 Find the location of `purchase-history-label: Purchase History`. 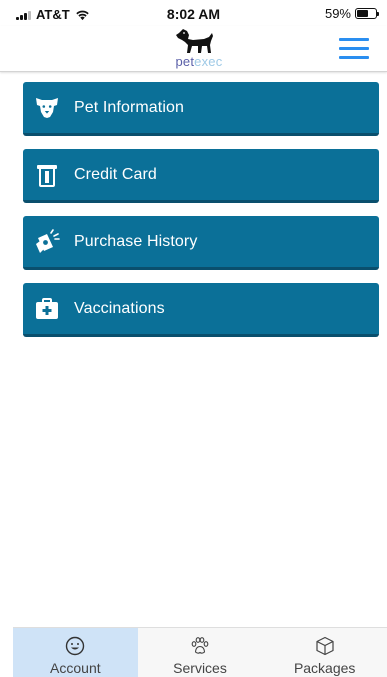

purchase-history-label: Purchase History is located at coordinates (136, 241).